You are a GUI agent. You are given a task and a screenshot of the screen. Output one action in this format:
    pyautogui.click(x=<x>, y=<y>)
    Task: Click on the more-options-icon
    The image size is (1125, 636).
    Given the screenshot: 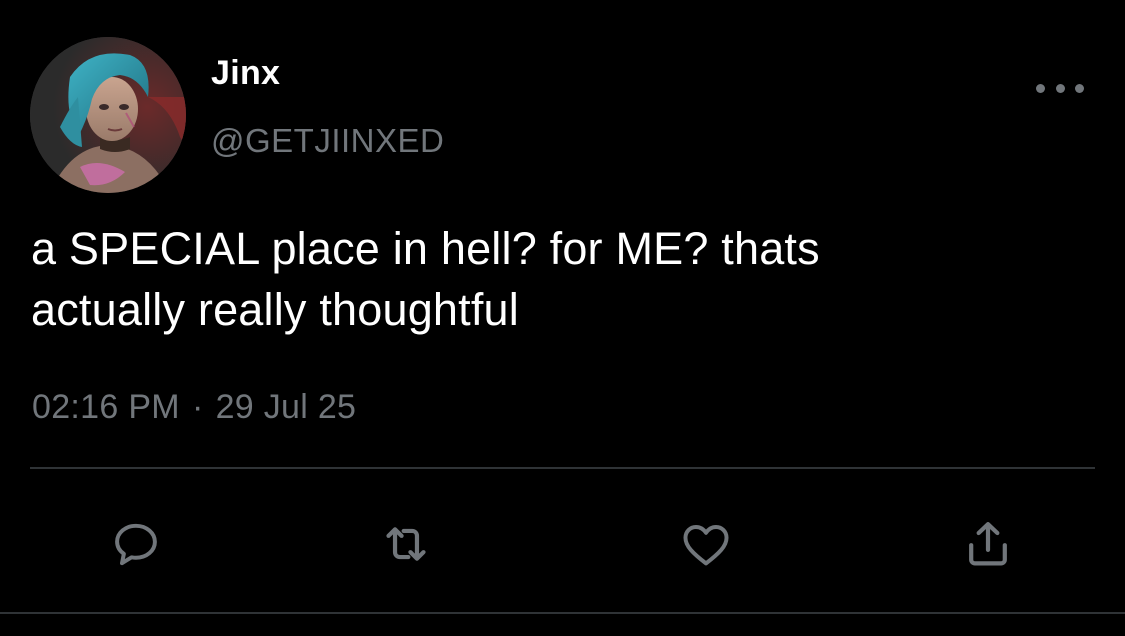 What is the action you would take?
    pyautogui.click(x=1060, y=88)
    